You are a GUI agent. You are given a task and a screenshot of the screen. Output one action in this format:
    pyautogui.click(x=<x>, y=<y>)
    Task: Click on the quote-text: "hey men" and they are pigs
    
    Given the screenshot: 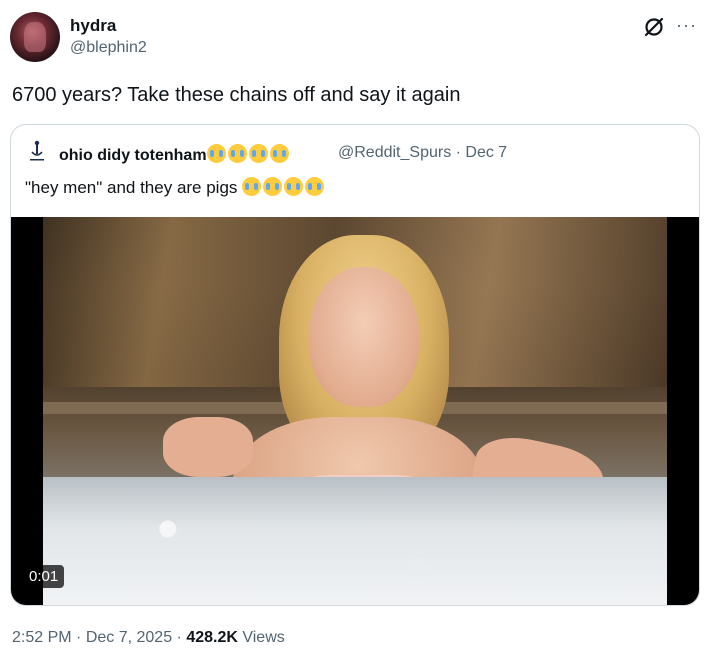 What is the action you would take?
    pyautogui.click(x=175, y=187)
    